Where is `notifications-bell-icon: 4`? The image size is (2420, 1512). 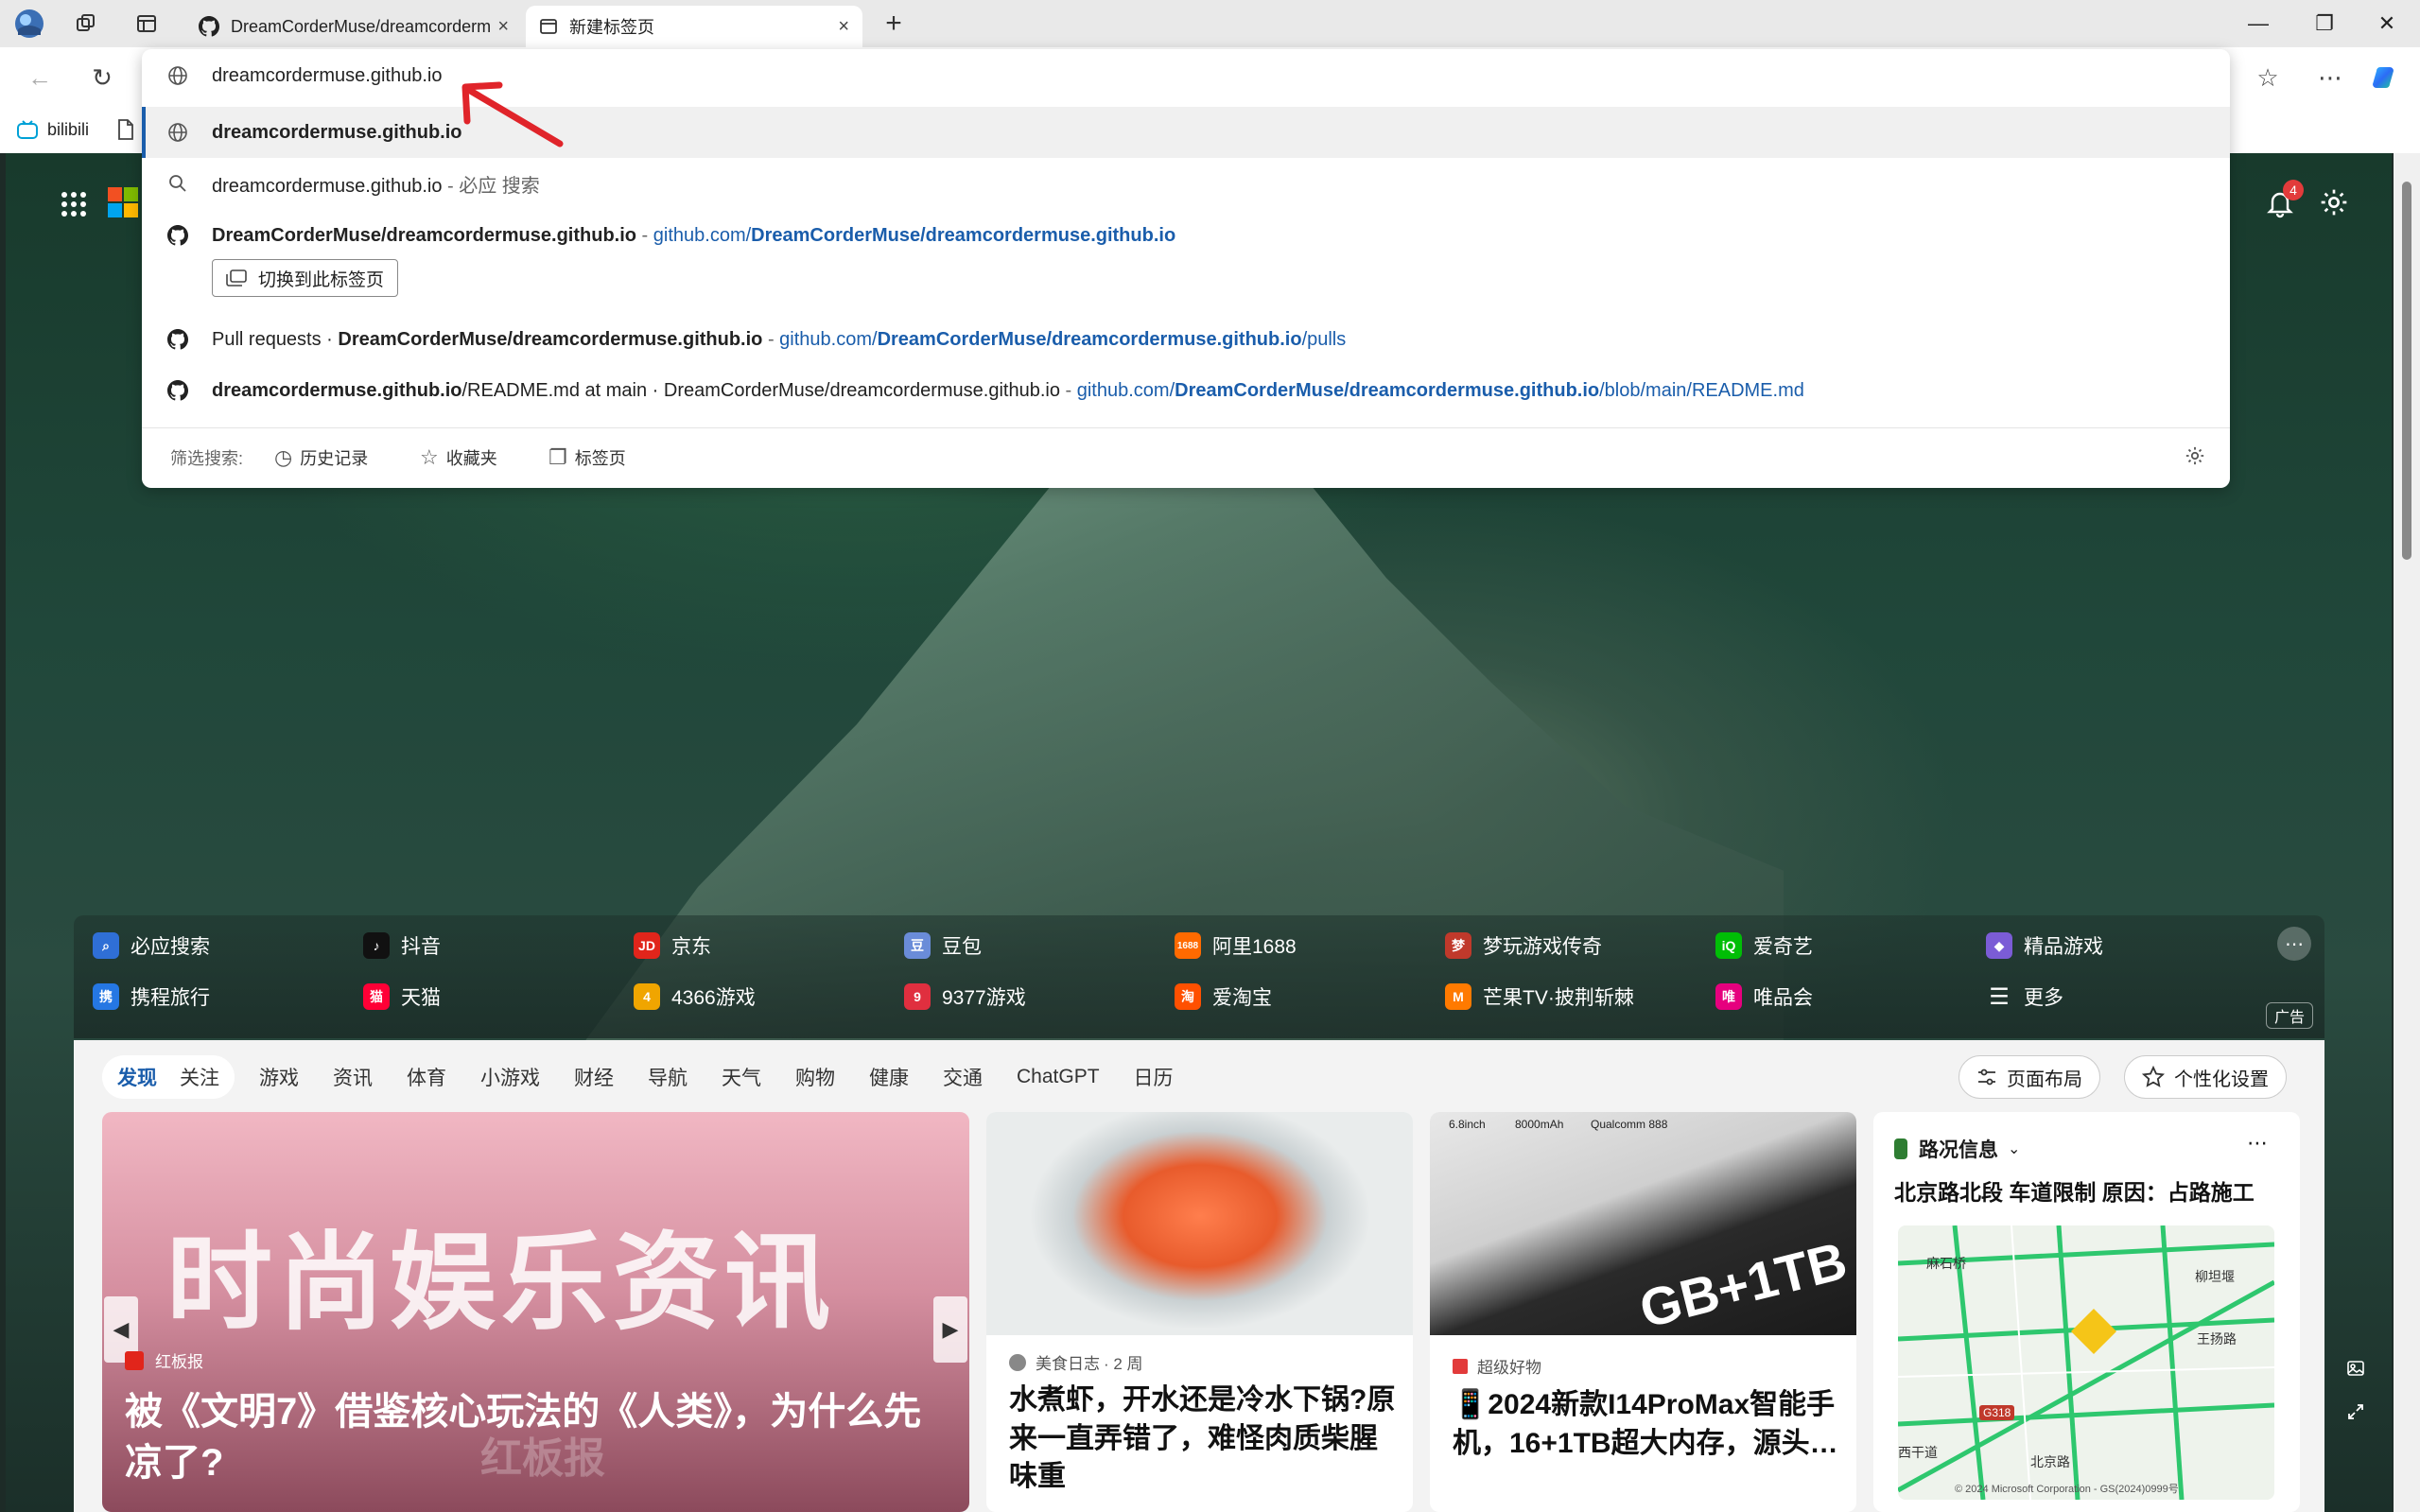
notifications-bell-icon: 4 is located at coordinates (2280, 203).